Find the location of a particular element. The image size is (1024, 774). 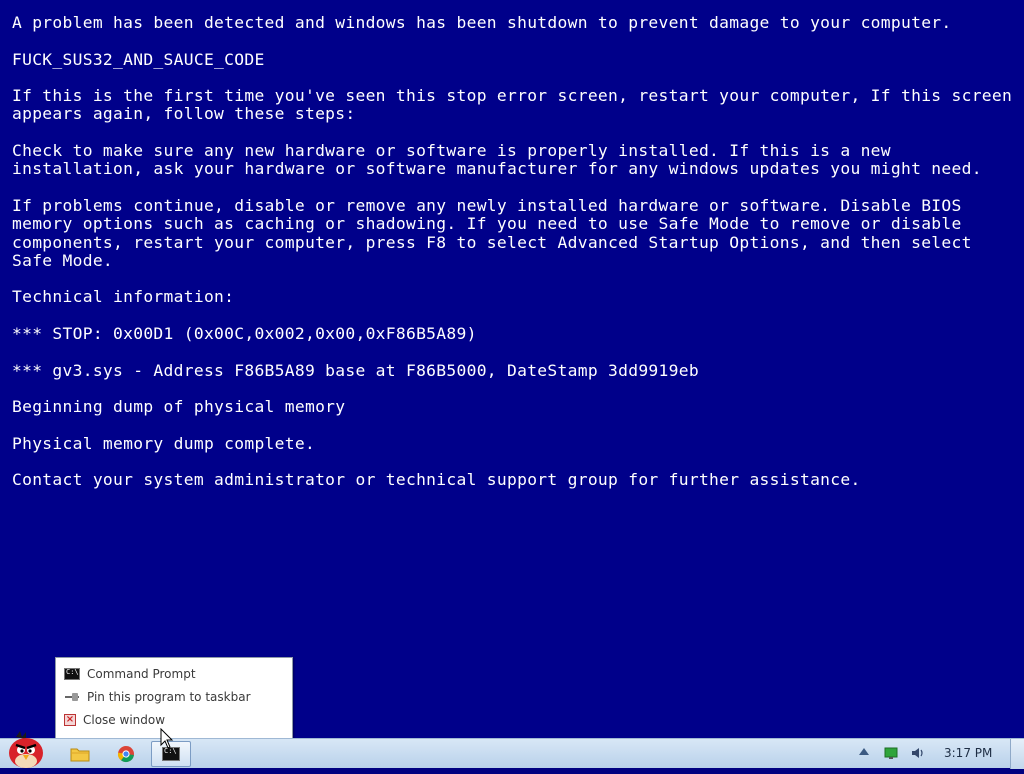

jump-list-pin-to-taskbar: Pin this program to taskbar is located at coordinates (157, 697).